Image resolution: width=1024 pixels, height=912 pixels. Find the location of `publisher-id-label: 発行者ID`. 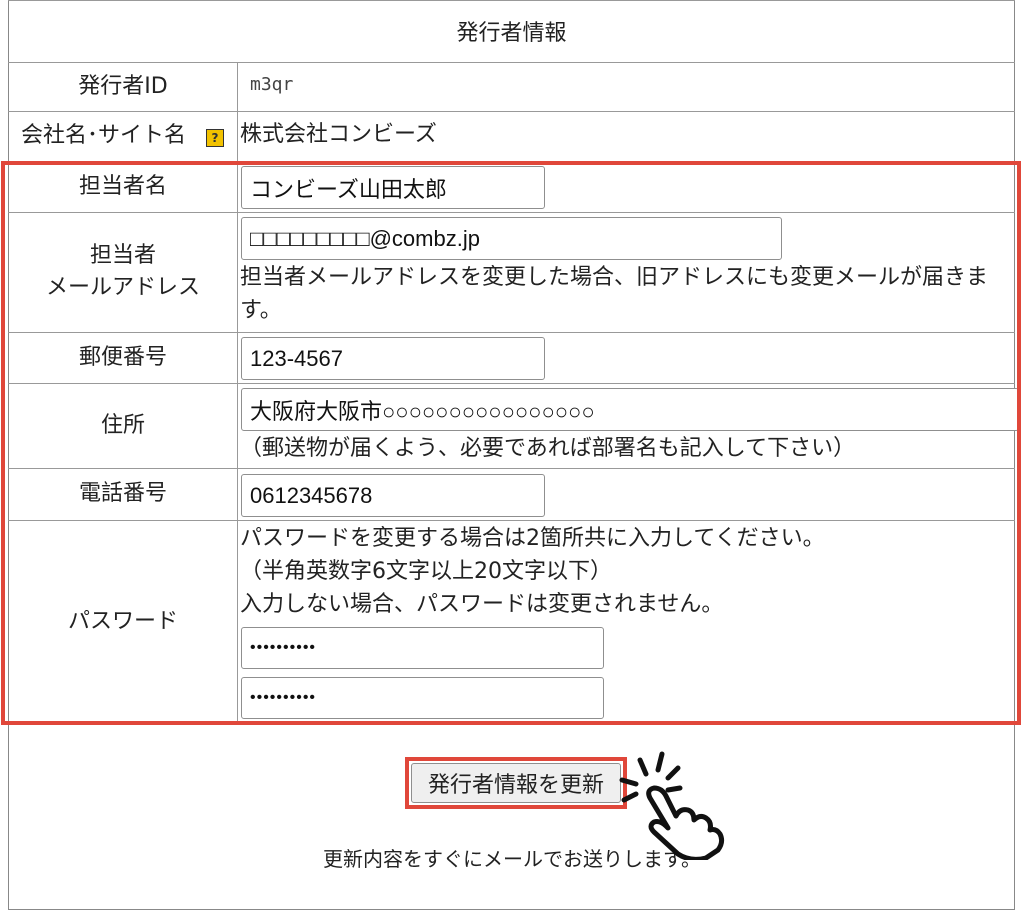

publisher-id-label: 発行者ID is located at coordinates (123, 86).